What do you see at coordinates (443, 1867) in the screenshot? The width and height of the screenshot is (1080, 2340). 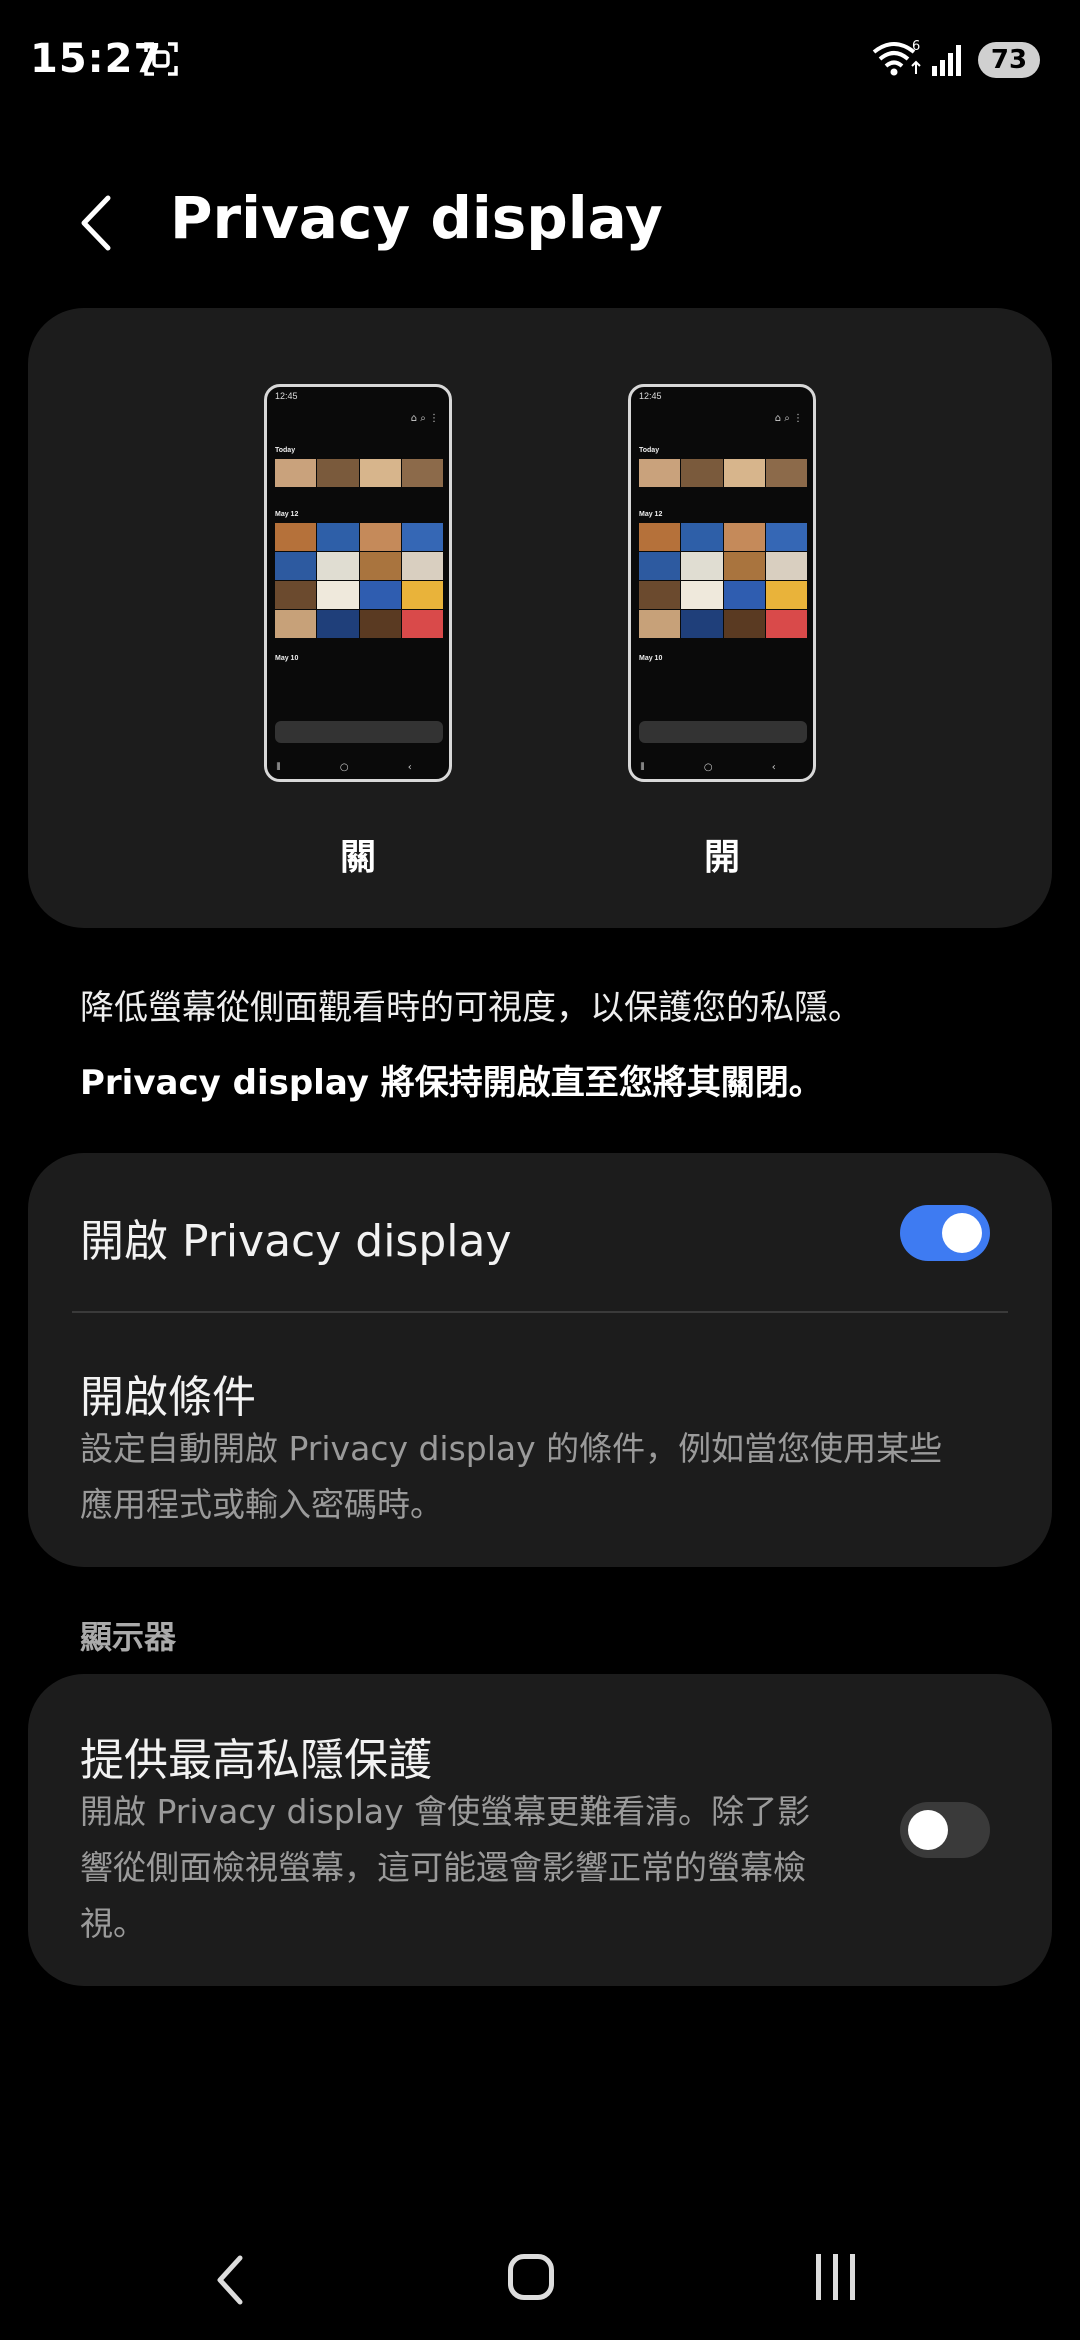 I see `max-privacy-desc-line2: 響從側面檢視螢幕，這可能還會影響正常的螢幕檢` at bounding box center [443, 1867].